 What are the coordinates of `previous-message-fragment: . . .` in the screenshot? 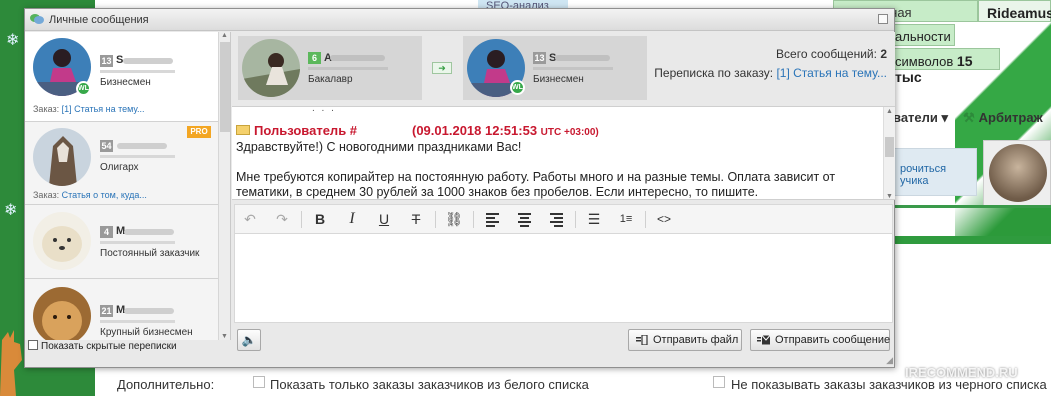 It's located at (324, 110).